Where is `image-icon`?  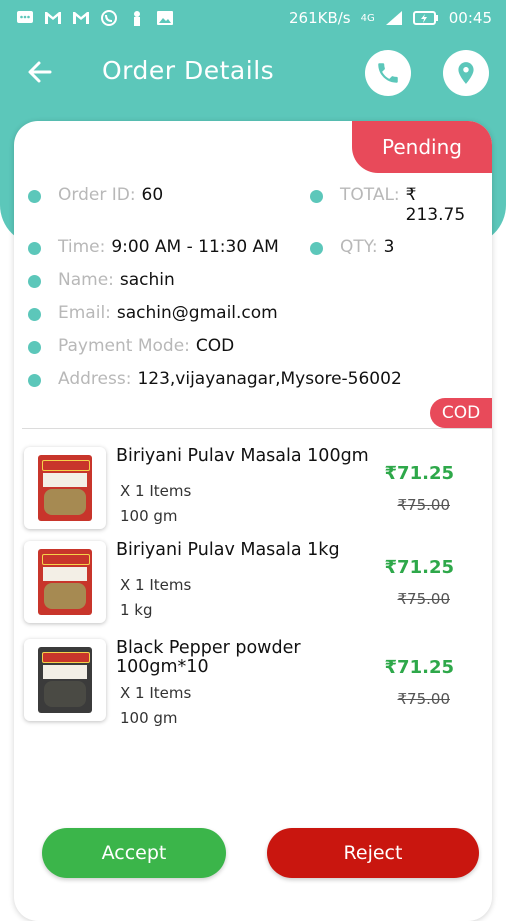
image-icon is located at coordinates (165, 18).